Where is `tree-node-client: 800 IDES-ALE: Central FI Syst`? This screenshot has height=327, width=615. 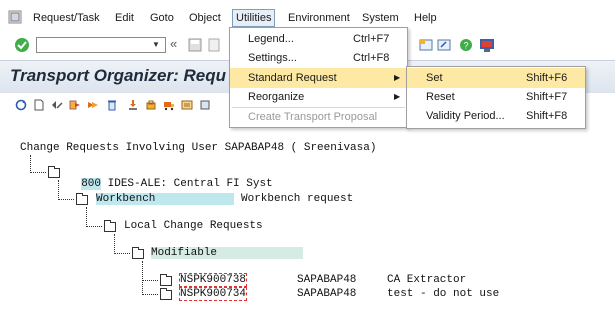 tree-node-client: 800 IDES-ALE: Central FI Syst is located at coordinates (170, 178).